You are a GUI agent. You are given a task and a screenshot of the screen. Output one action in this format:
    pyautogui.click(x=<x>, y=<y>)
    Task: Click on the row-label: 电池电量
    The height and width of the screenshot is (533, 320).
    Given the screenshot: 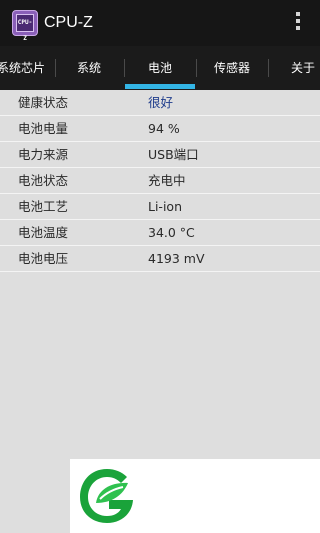 What is the action you would take?
    pyautogui.click(x=43, y=128)
    